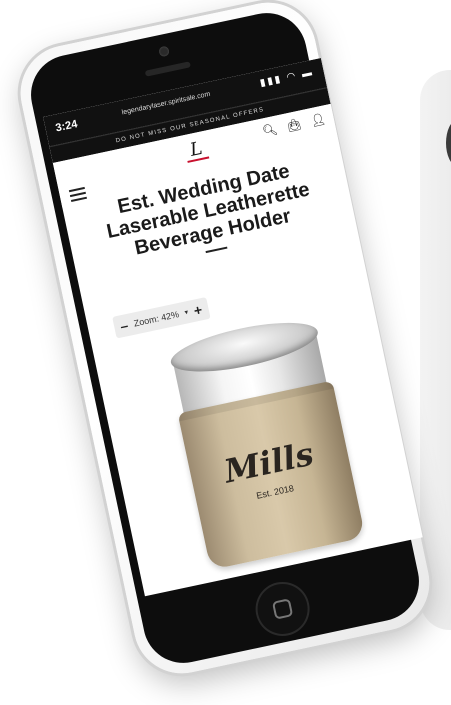 The width and height of the screenshot is (451, 705). What do you see at coordinates (435, 350) in the screenshot?
I see `background-object` at bounding box center [435, 350].